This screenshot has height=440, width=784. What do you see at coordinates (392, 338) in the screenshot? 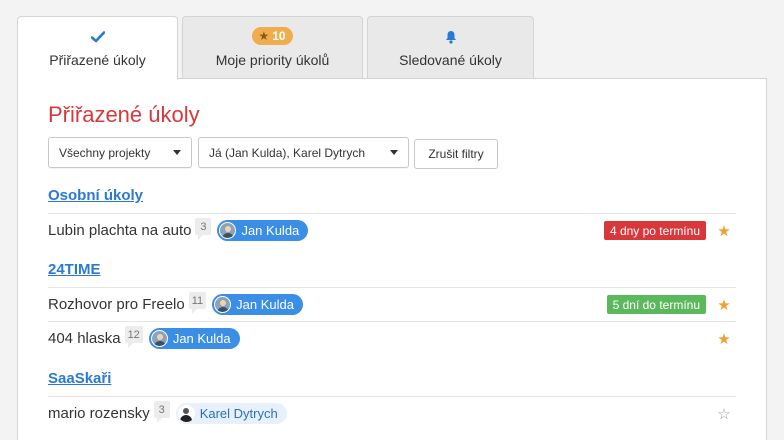
I see `task-row: 404 hlaska 12 Jan Kulda ★` at bounding box center [392, 338].